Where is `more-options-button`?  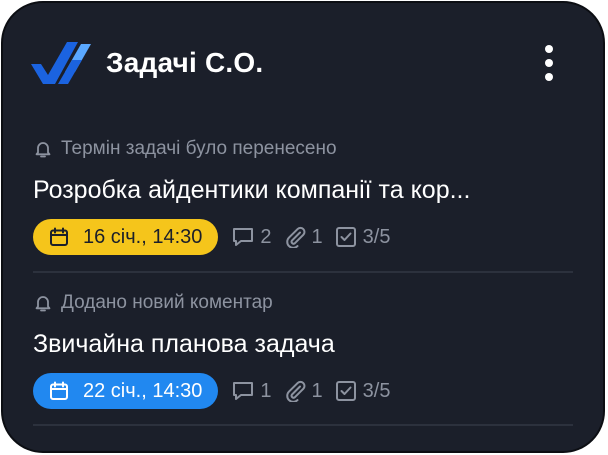
more-options-button is located at coordinates (549, 63).